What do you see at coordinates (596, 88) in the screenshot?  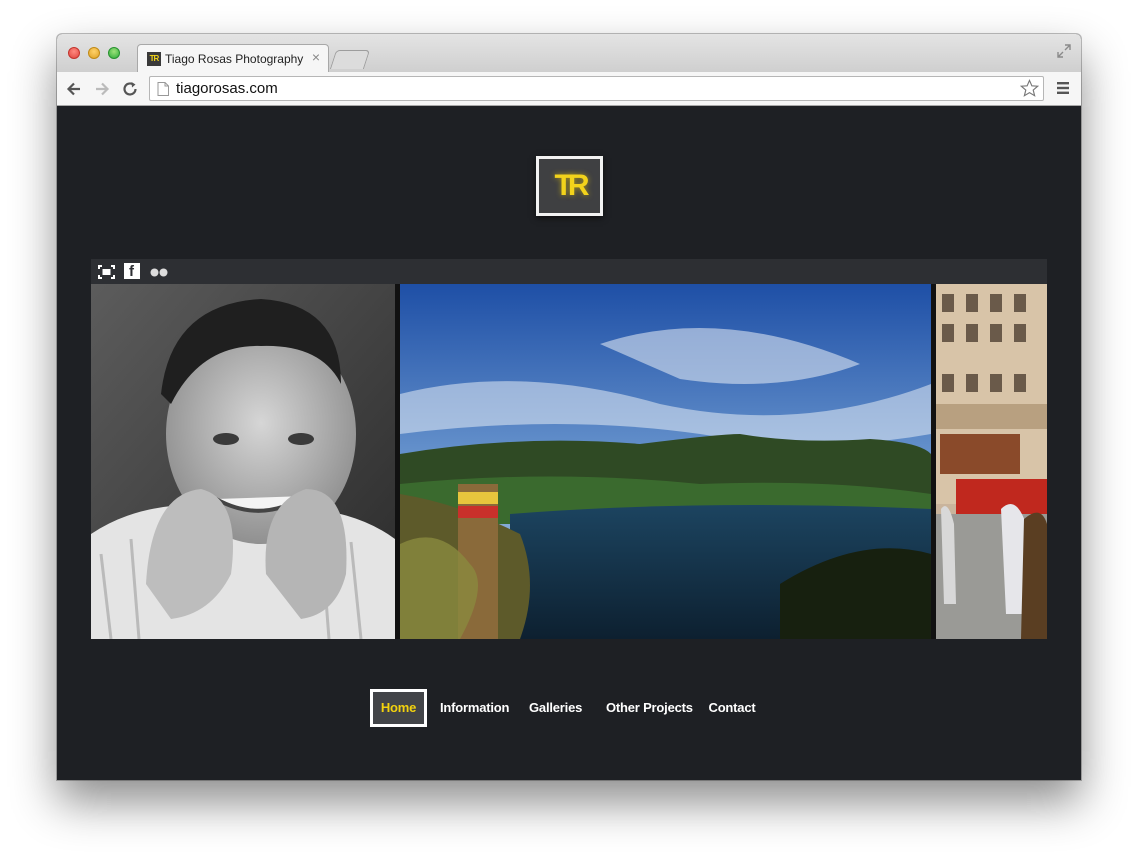 I see `address-bar: tiagorosas.com` at bounding box center [596, 88].